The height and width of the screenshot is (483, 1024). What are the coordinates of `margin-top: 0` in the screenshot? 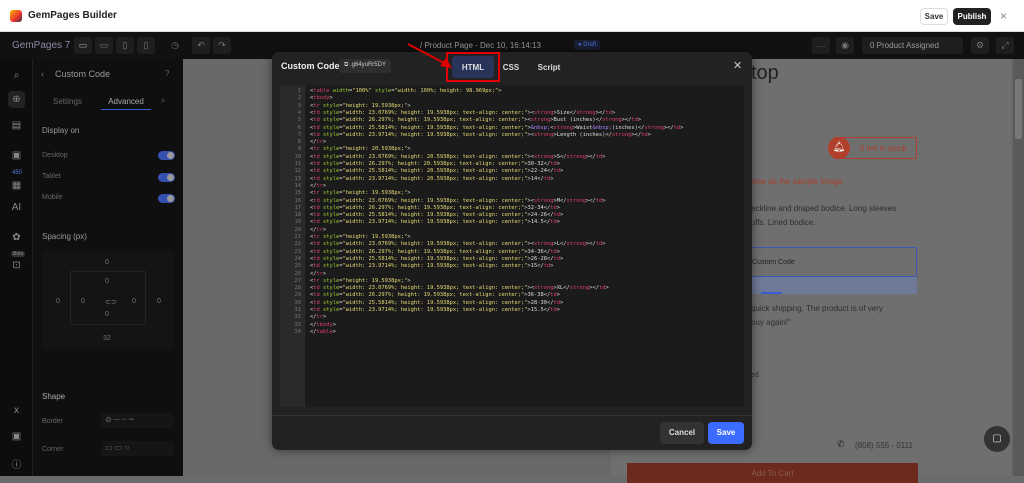 It's located at (107, 262).